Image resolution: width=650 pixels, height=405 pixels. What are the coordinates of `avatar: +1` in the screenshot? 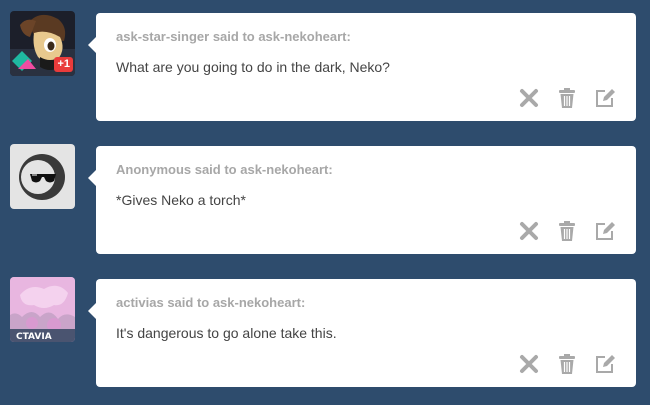 It's located at (42, 43).